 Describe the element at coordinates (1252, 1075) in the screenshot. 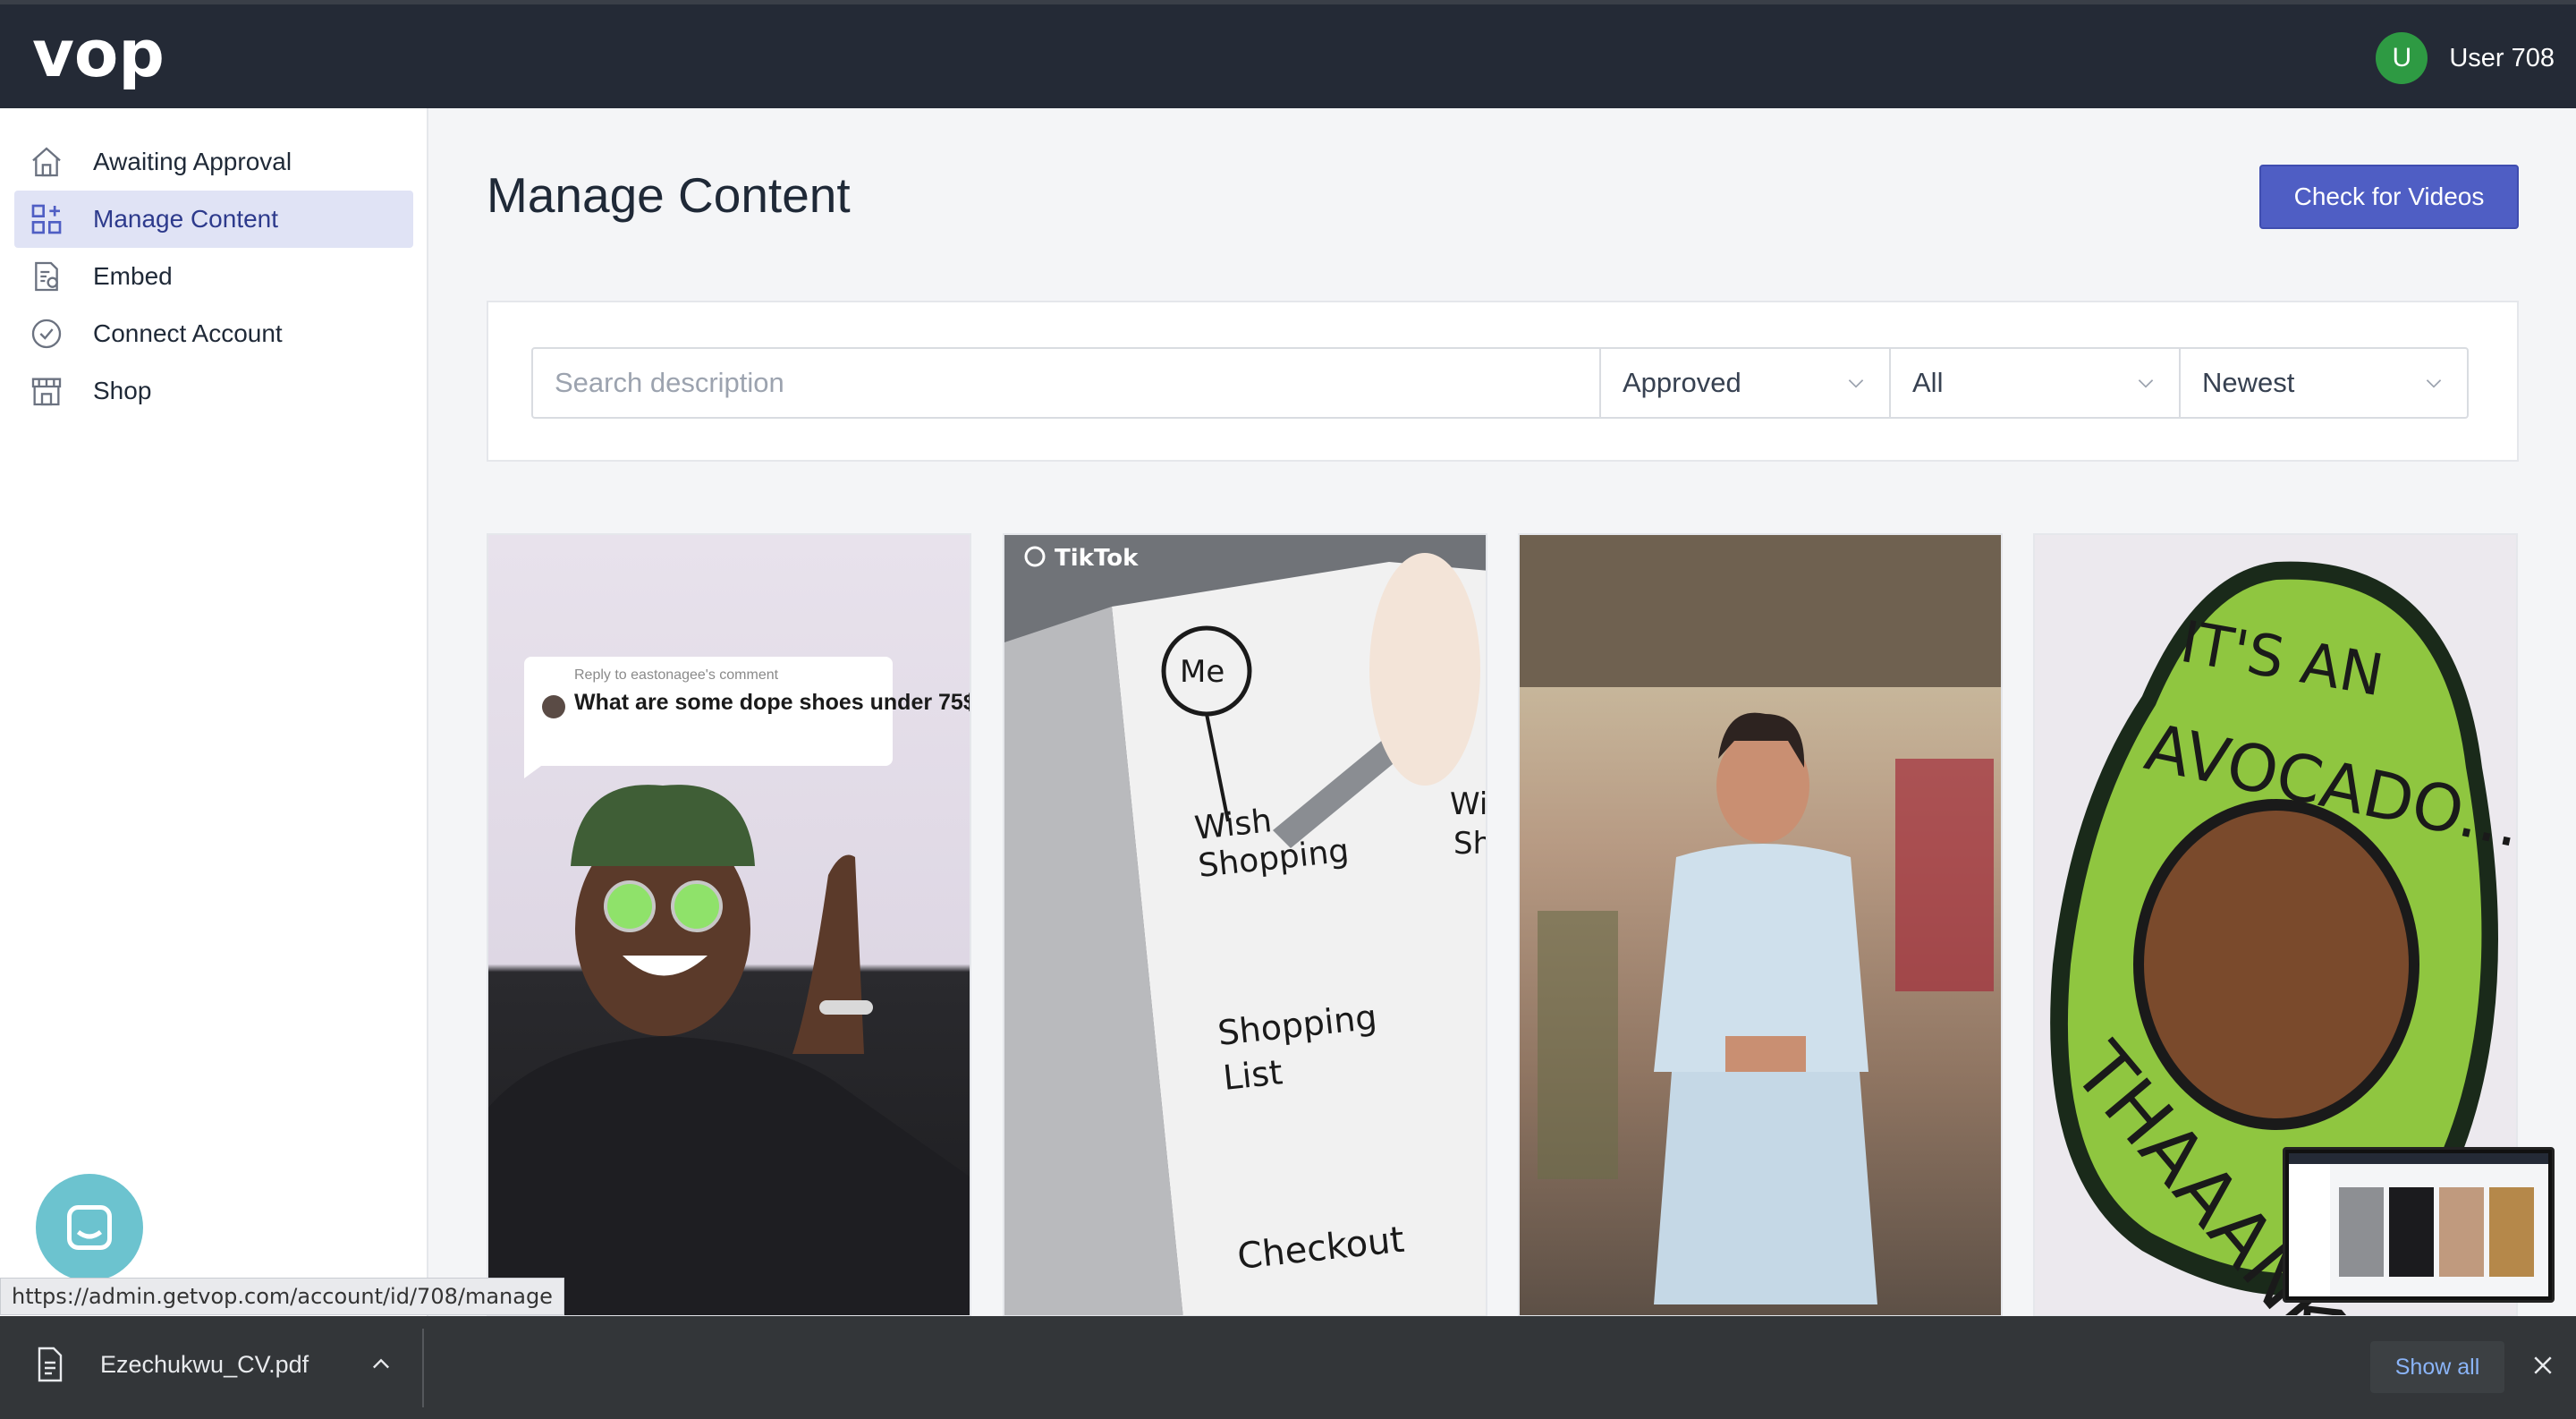

I see `svg-text: List` at that location.